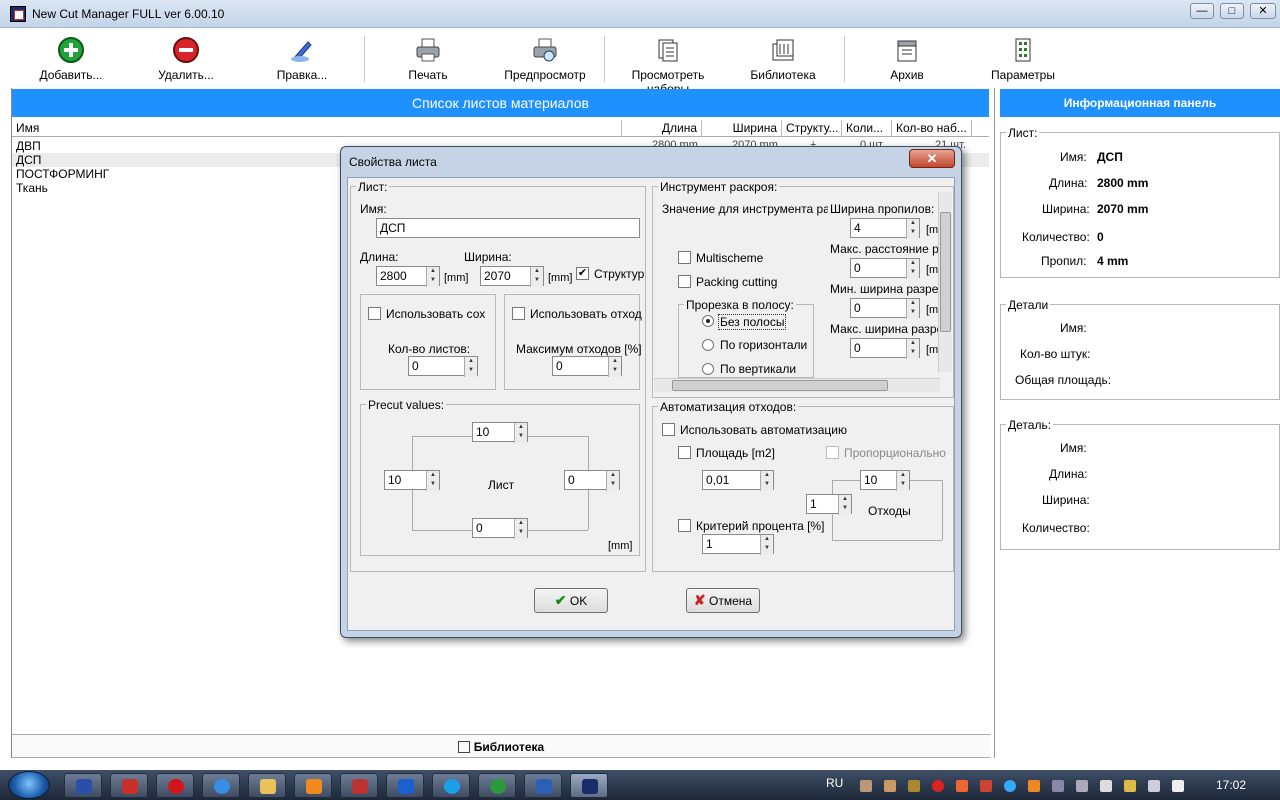  I want to click on precut-right-spinner: ▲ ▼, so click(612, 481).